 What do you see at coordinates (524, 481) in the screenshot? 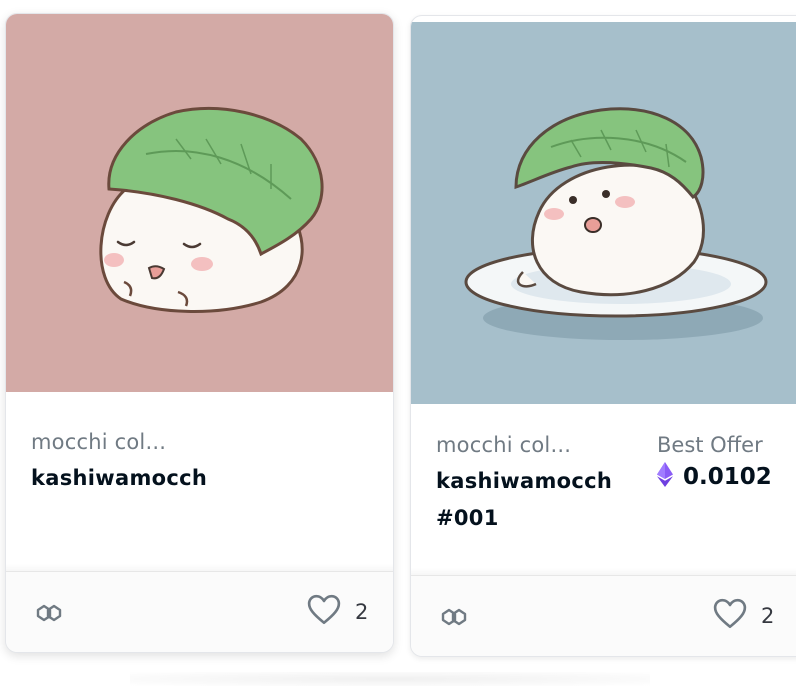
I see `asset-name-line1: kashiwamocch` at bounding box center [524, 481].